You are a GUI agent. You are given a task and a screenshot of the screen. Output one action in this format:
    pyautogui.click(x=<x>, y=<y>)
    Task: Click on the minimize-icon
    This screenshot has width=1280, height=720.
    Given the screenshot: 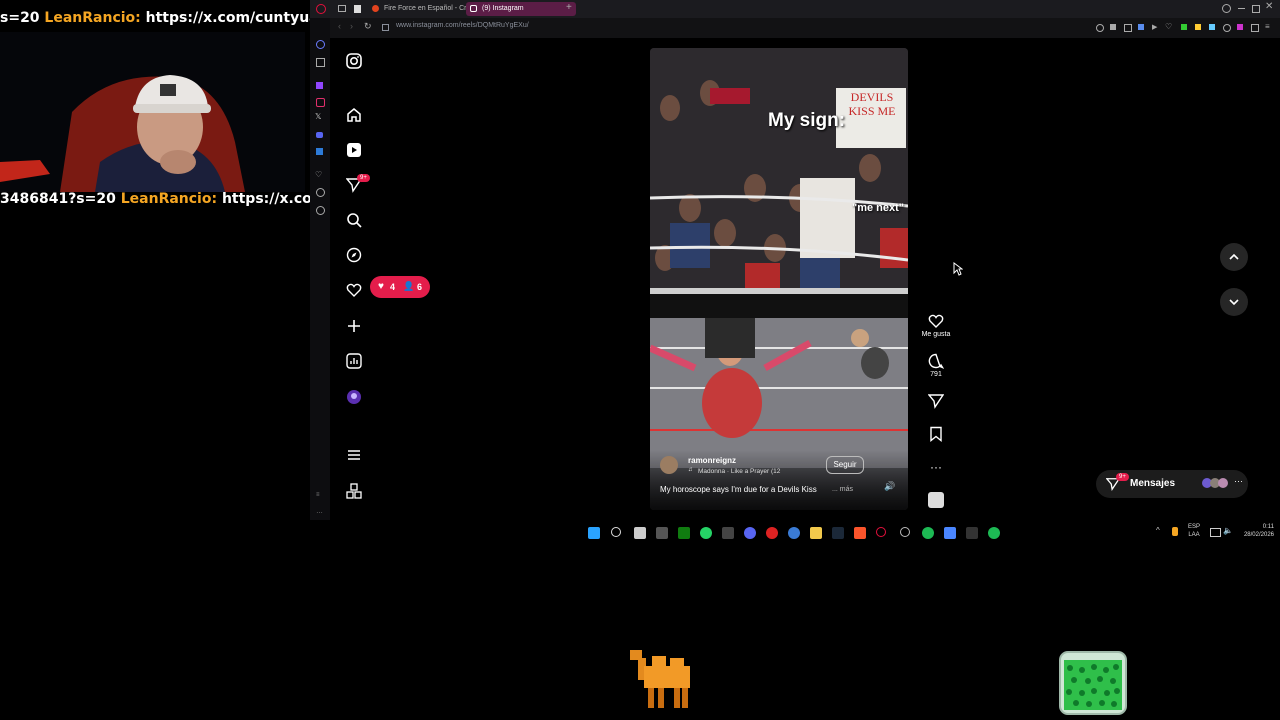 What is the action you would take?
    pyautogui.click(x=1241, y=8)
    